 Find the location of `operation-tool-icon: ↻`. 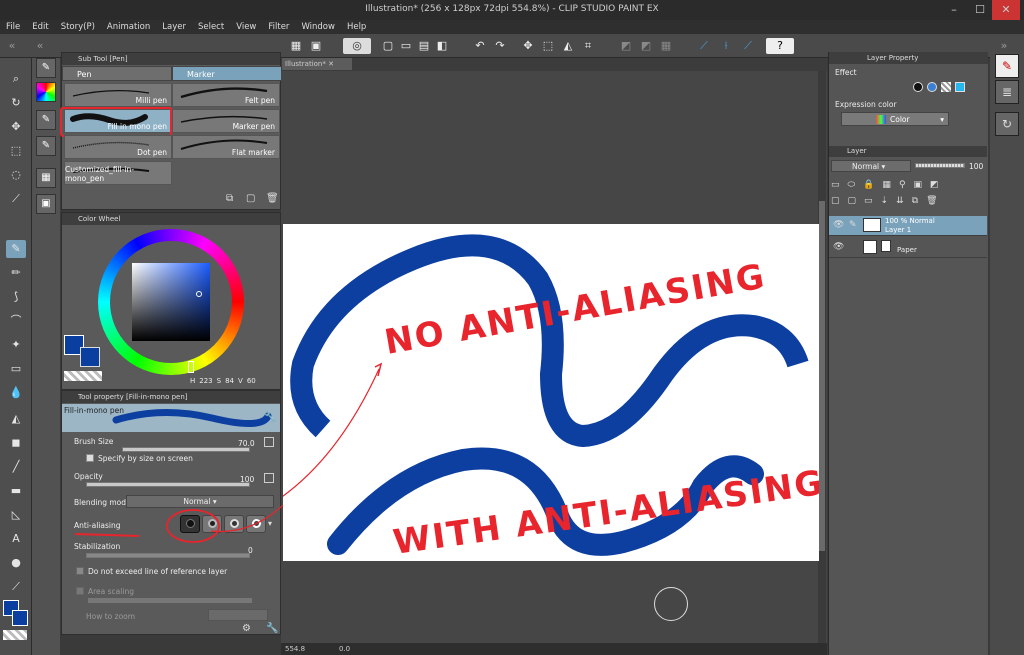

operation-tool-icon: ↻ is located at coordinates (16, 103).